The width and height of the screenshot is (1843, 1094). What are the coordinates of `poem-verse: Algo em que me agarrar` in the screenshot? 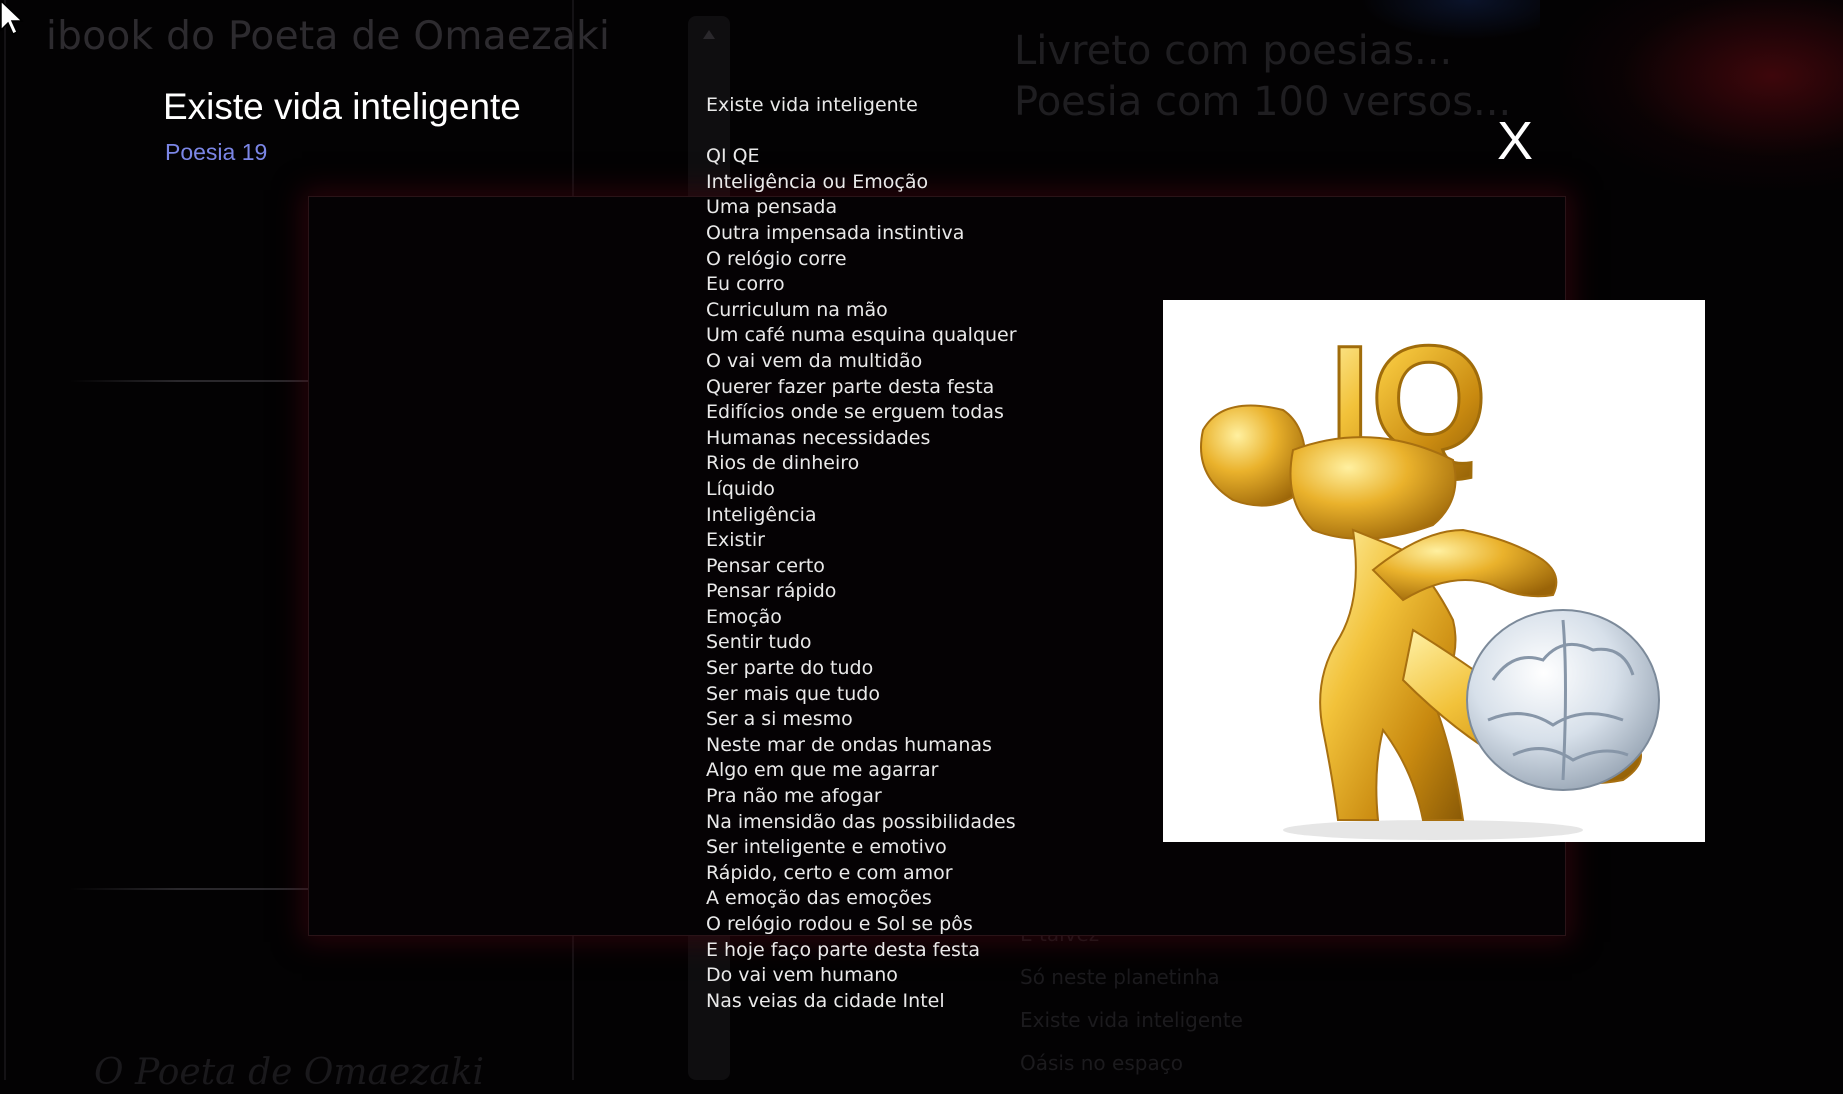 It's located at (822, 770).